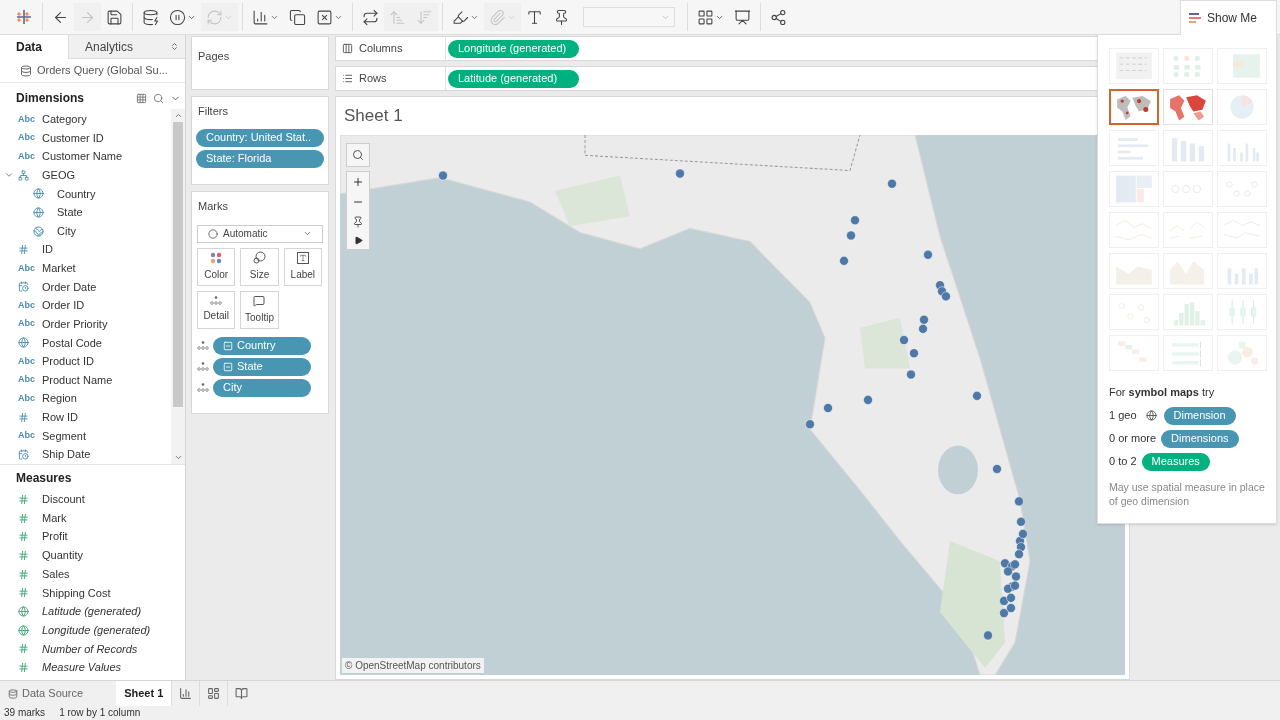 This screenshot has height=720, width=1280. I want to click on field-name: Segment, so click(66, 436).